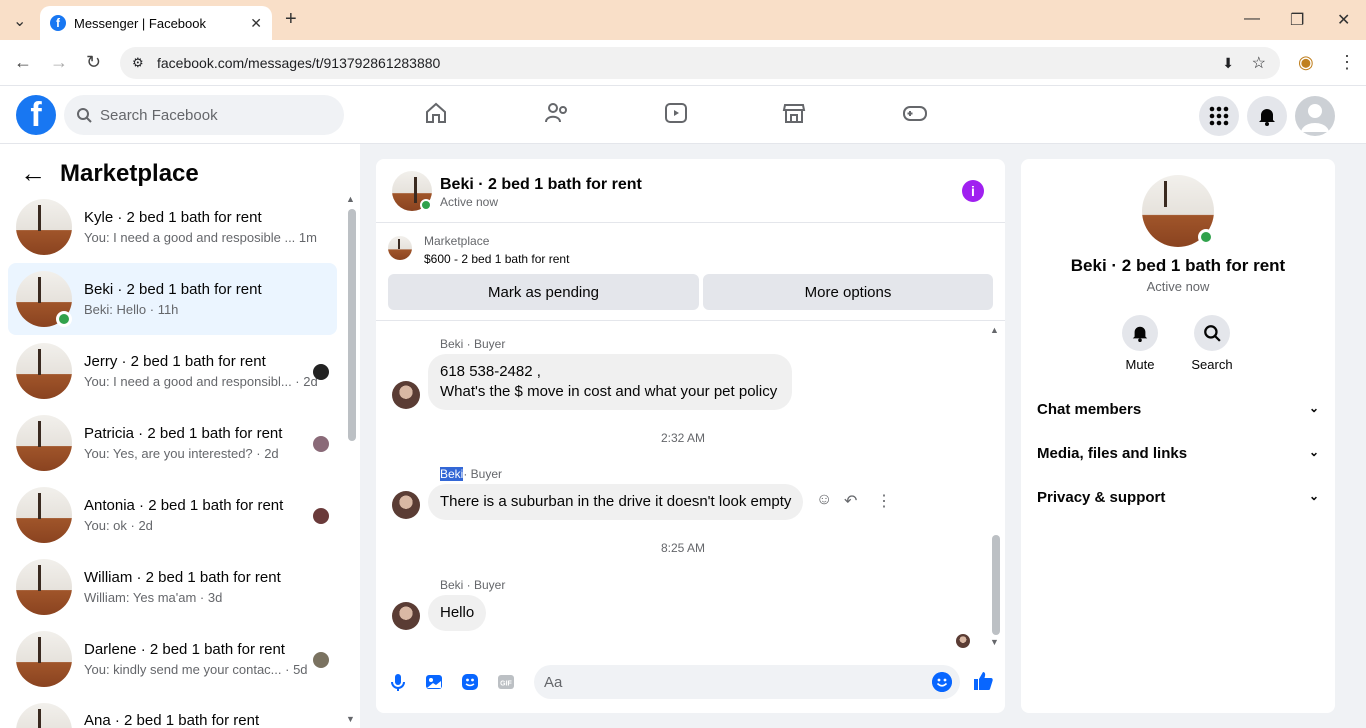  I want to click on profile-icon: ◉, so click(1306, 62).